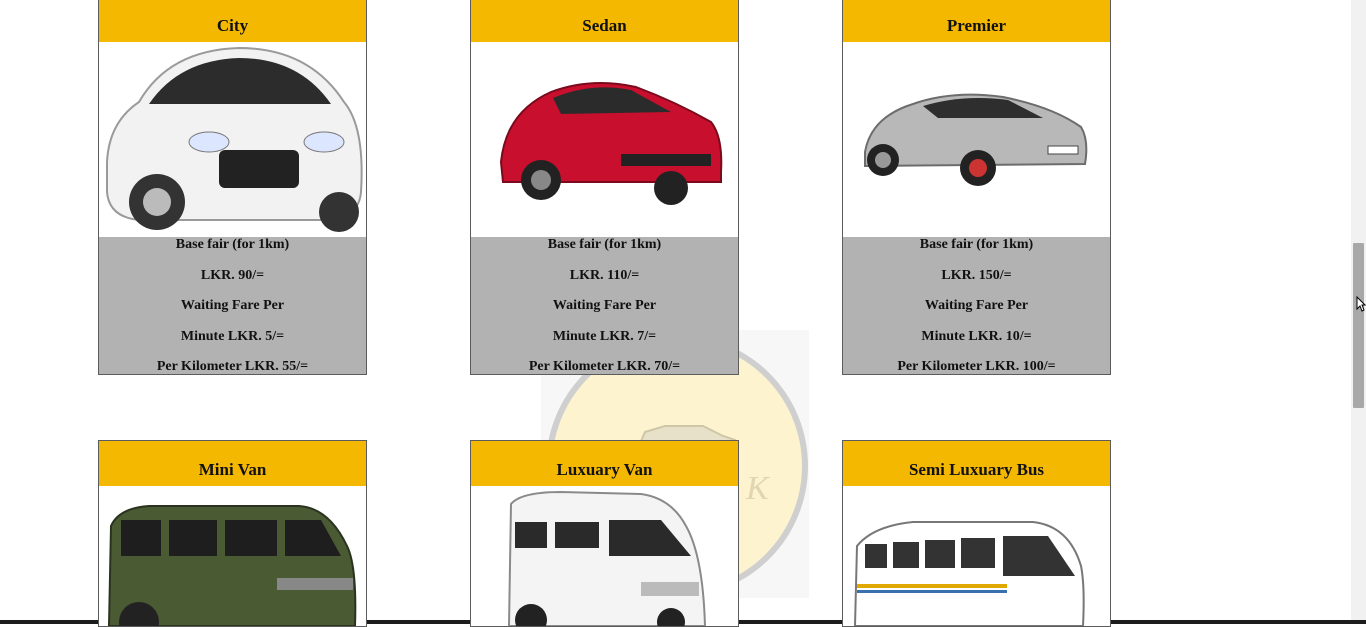  Describe the element at coordinates (976, 139) in the screenshot. I see `premier-car-image` at that location.